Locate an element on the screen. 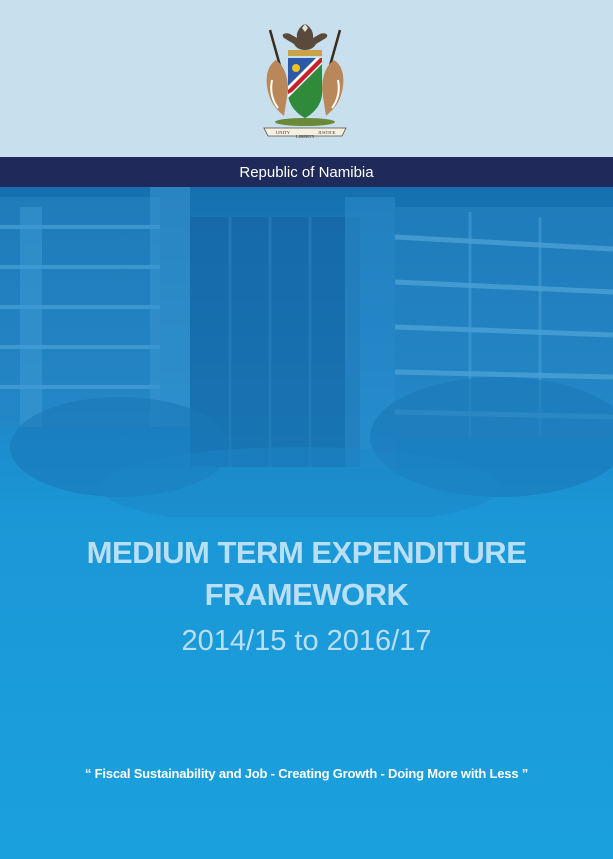 This screenshot has height=859, width=613. scroll-liberty-text: LIBERTY is located at coordinates (305, 136).